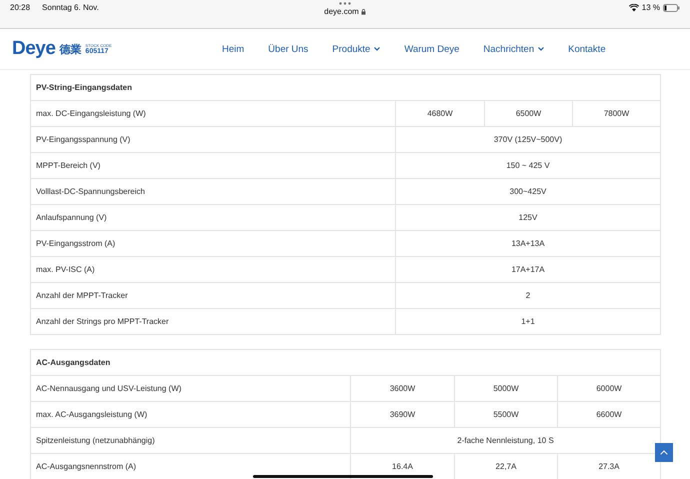 The image size is (690, 479). I want to click on chevron-up-icon, so click(664, 452).